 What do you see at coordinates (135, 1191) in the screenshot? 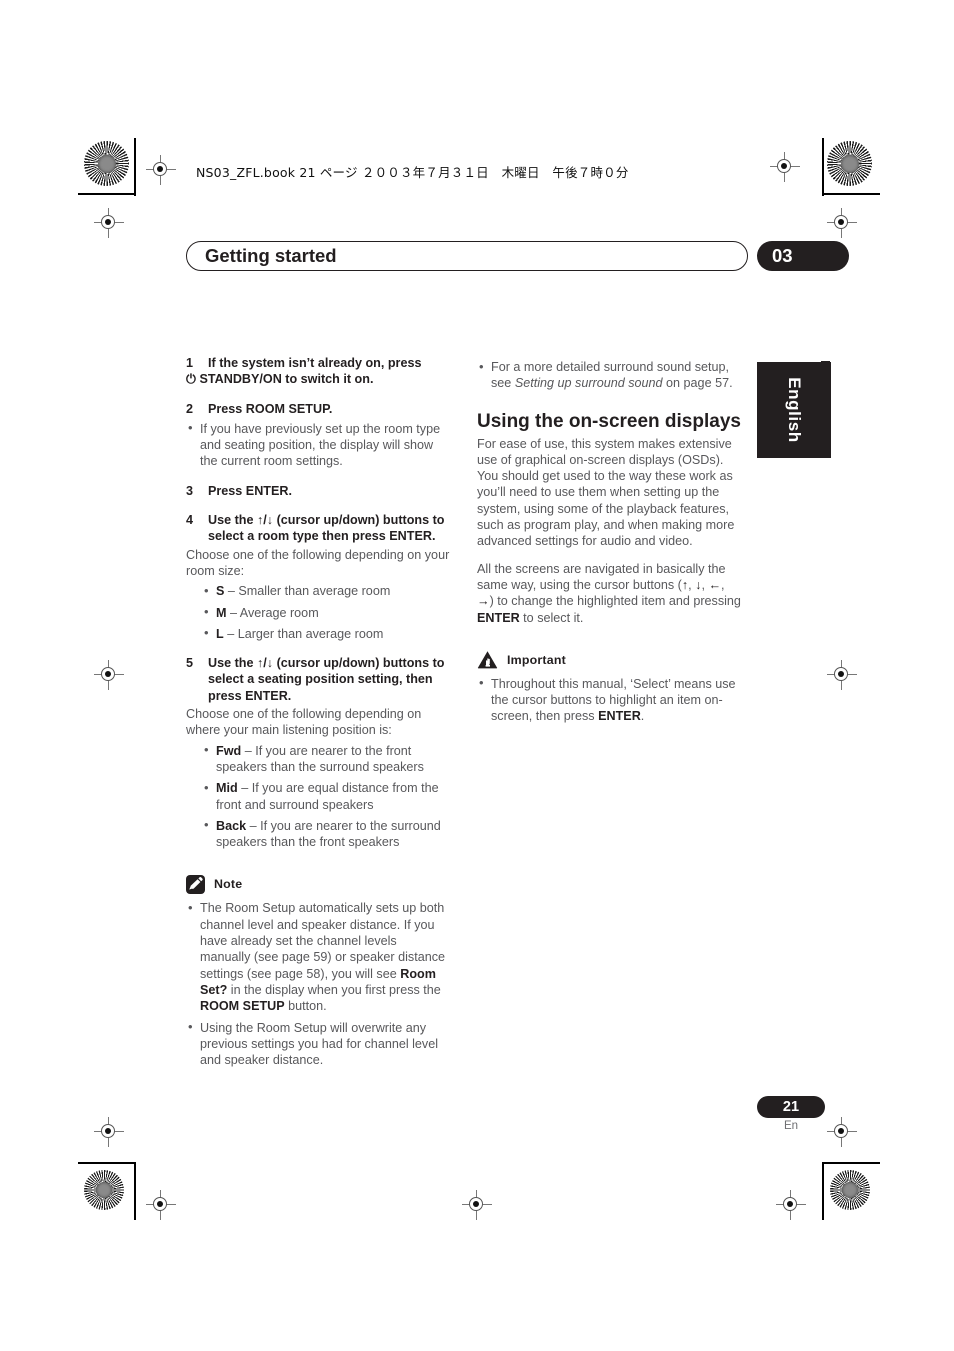
I see `crop-mark-bottom-left-vertical` at bounding box center [135, 1191].